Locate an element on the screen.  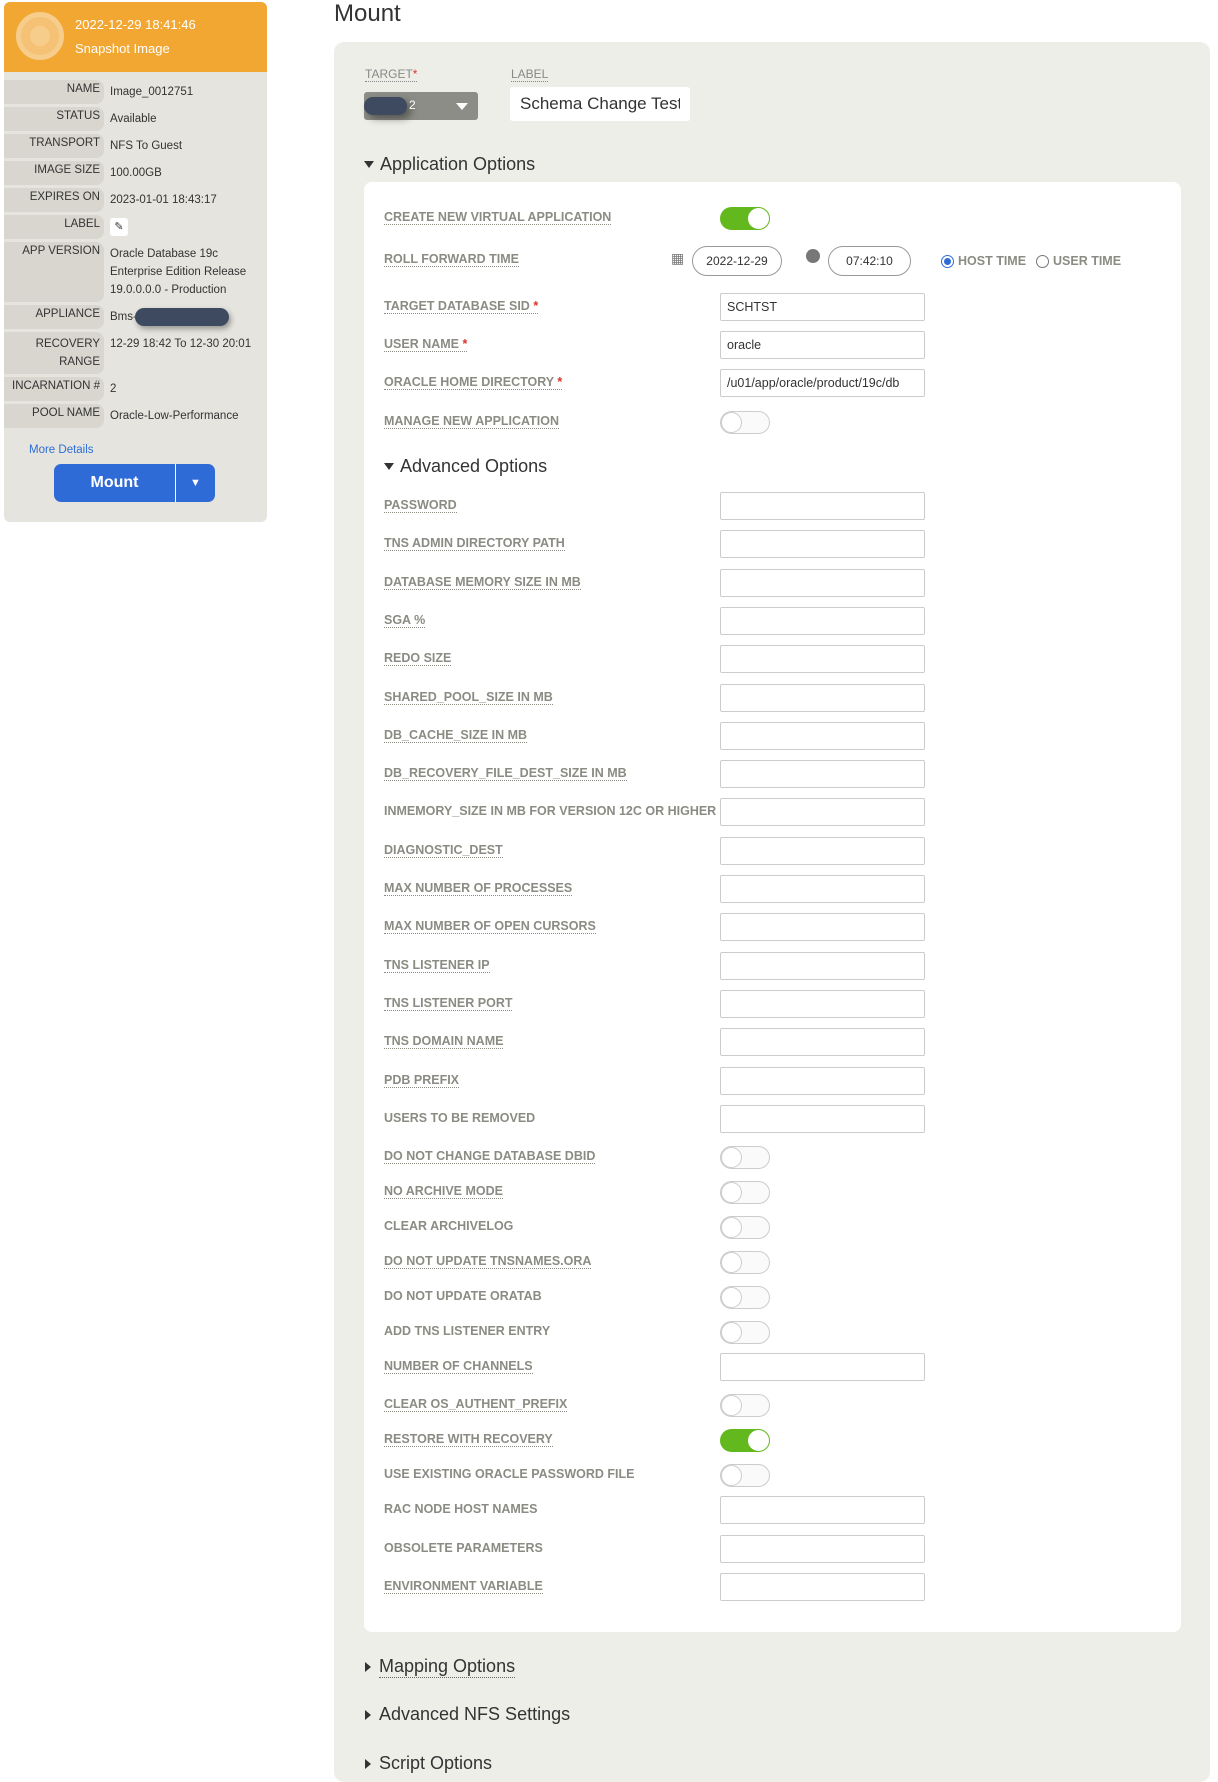
mount-dropdown-button: ▼ is located at coordinates (195, 483).